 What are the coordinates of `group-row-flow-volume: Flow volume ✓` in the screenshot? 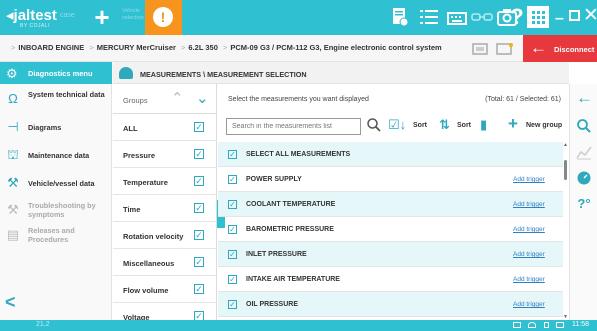 It's located at (165, 289).